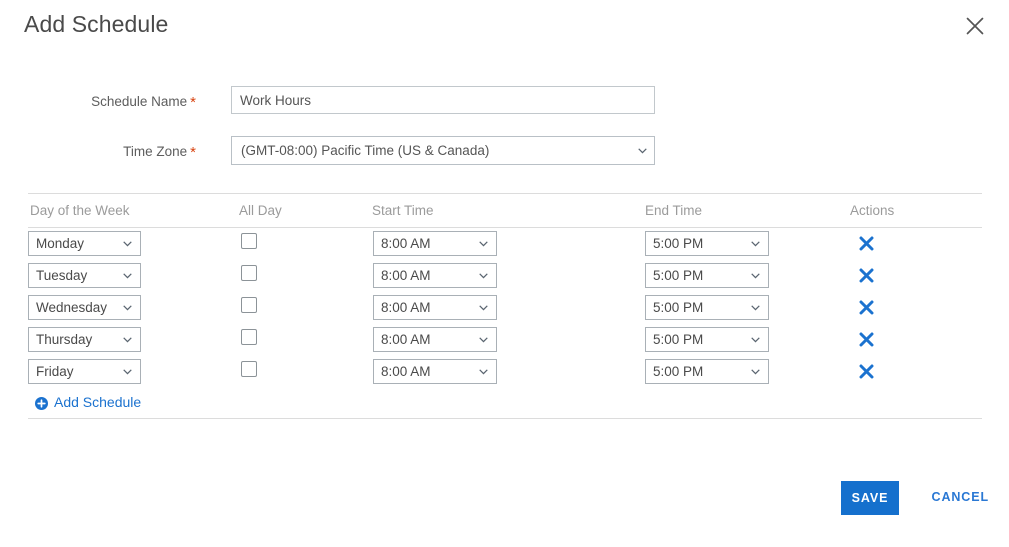 The width and height of the screenshot is (1009, 547). I want to click on day-select: Monday, so click(84, 243).